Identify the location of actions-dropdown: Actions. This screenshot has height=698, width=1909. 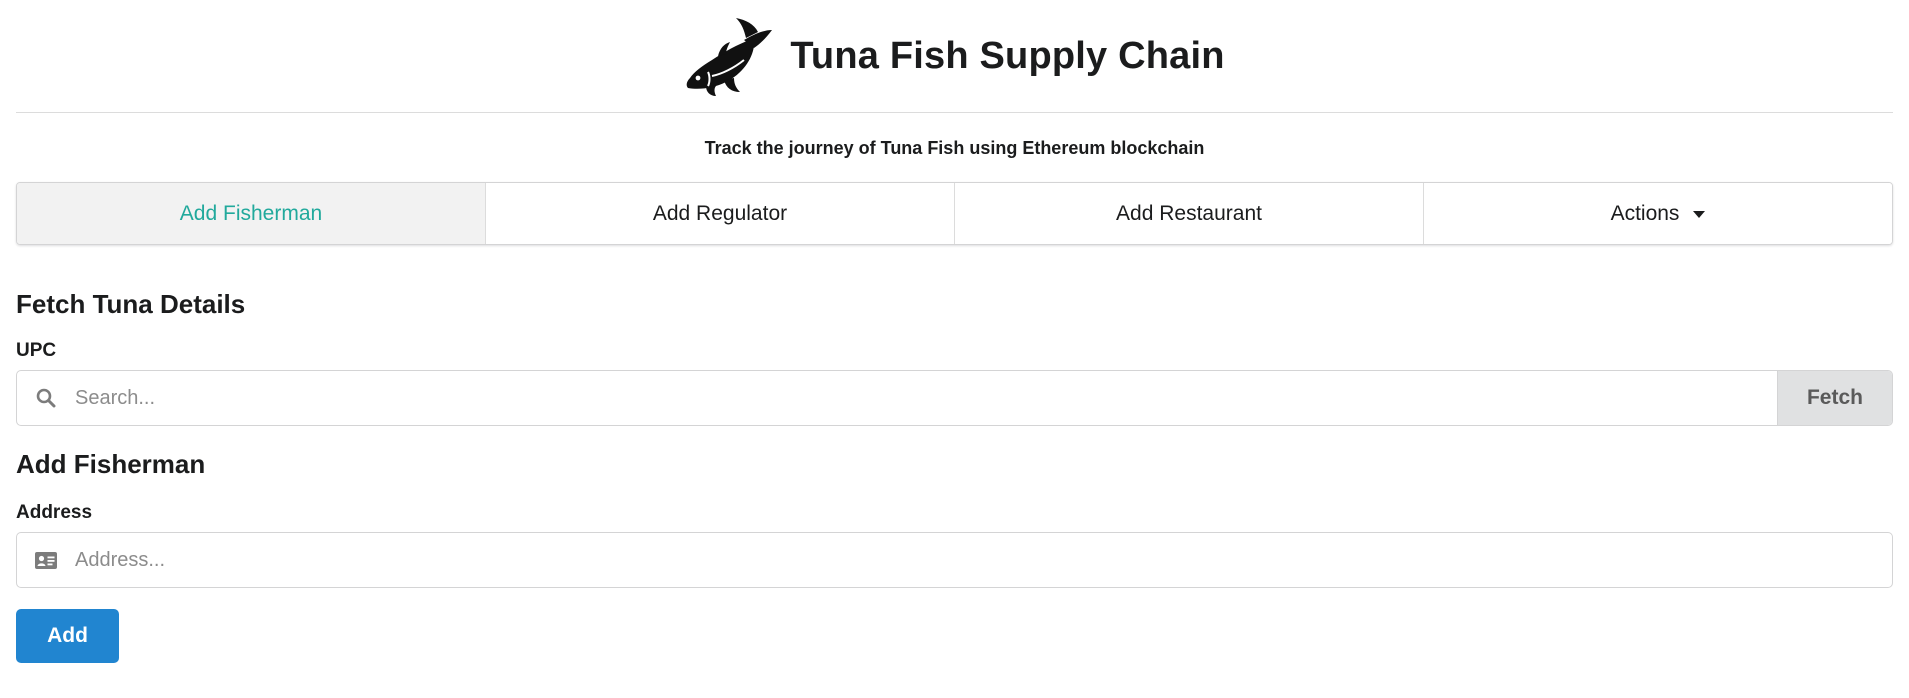
(1658, 213).